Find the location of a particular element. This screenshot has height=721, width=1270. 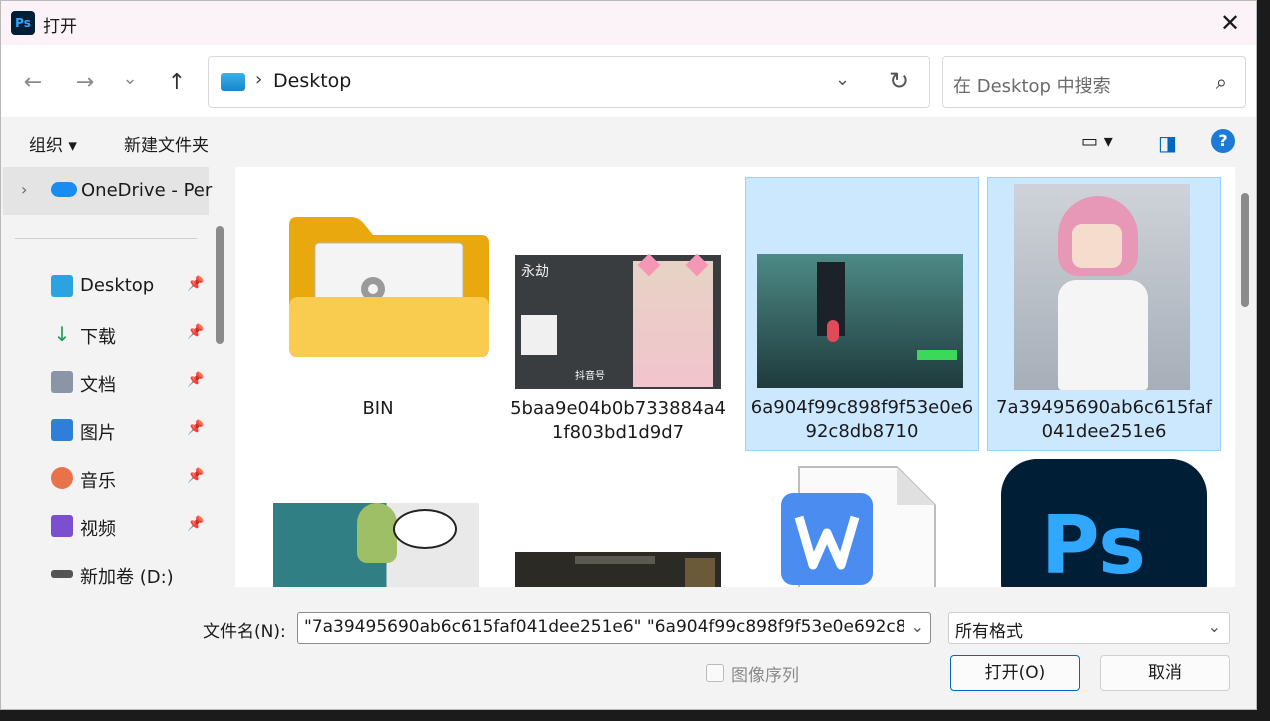

sidebar-item-downloads: ↓ 下载 📌 is located at coordinates (106, 335).